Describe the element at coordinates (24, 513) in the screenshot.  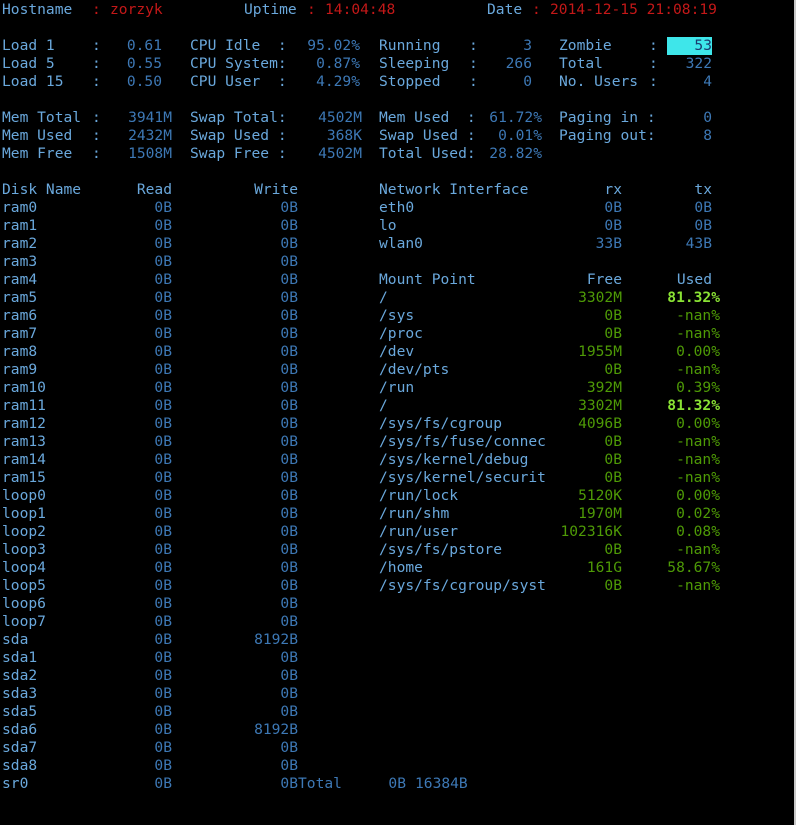
I see `disk-name: loop1` at that location.